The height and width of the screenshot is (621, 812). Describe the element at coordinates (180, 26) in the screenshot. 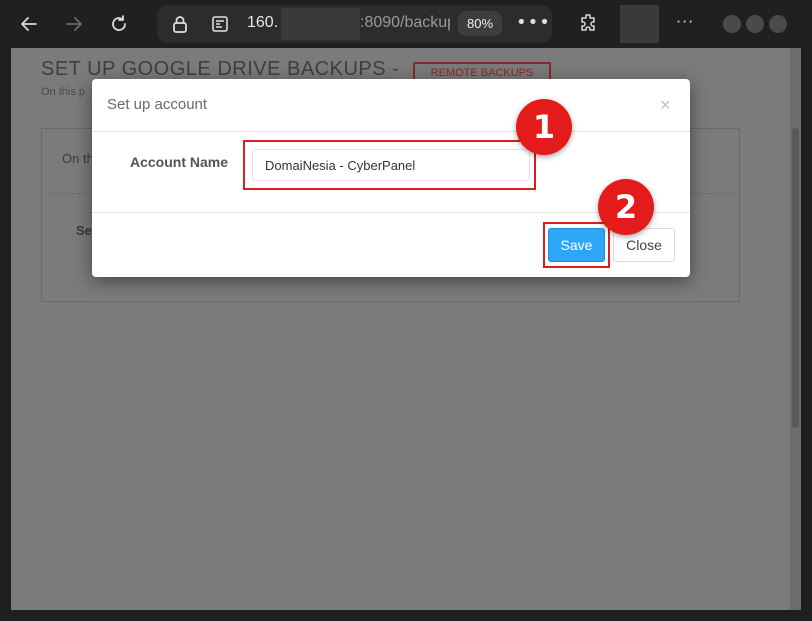

I see `lock-icon` at that location.